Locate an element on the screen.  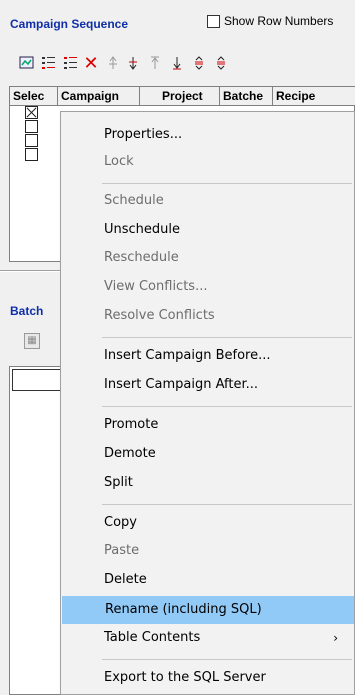
show-row-numbers-toggle: Show Row Numbers is located at coordinates (270, 21).